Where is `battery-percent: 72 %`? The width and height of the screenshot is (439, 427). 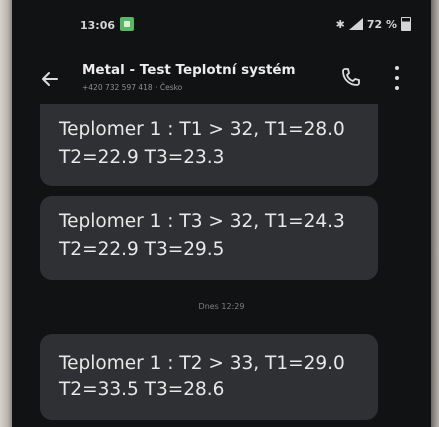 battery-percent: 72 % is located at coordinates (381, 24).